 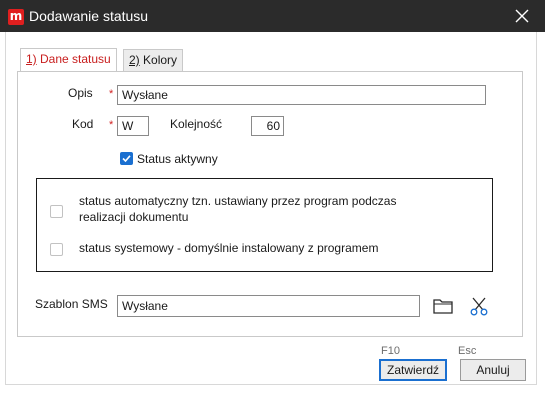 What do you see at coordinates (16, 17) in the screenshot?
I see `app-logo-icon: m` at bounding box center [16, 17].